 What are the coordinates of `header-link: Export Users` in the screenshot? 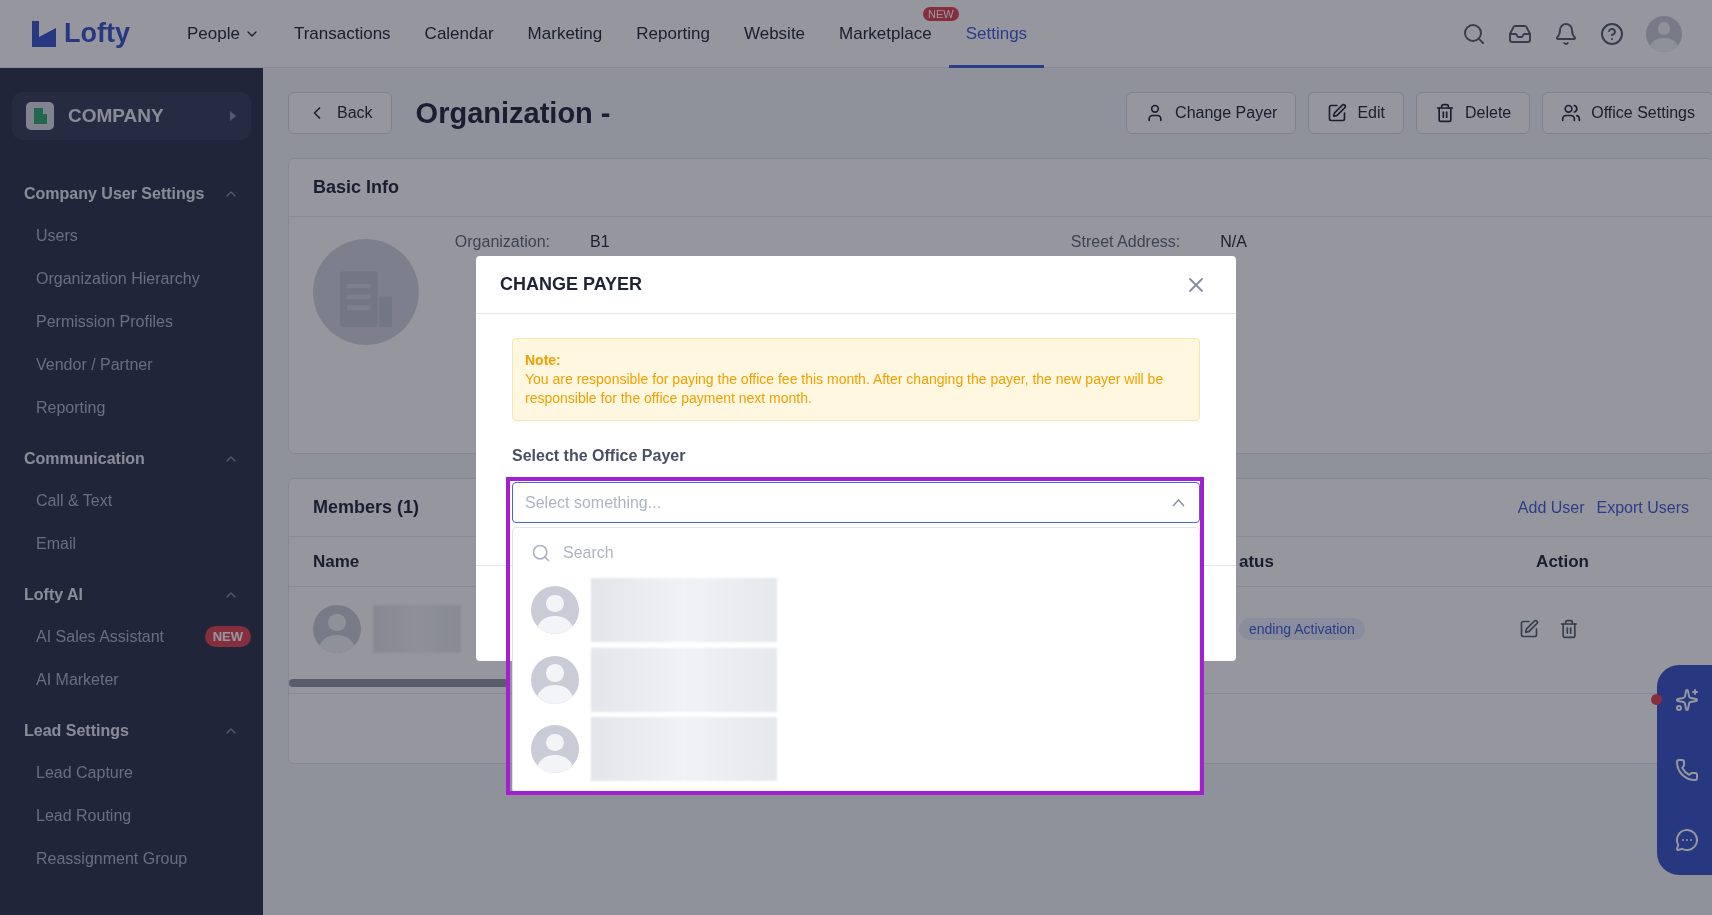 It's located at (1642, 507).